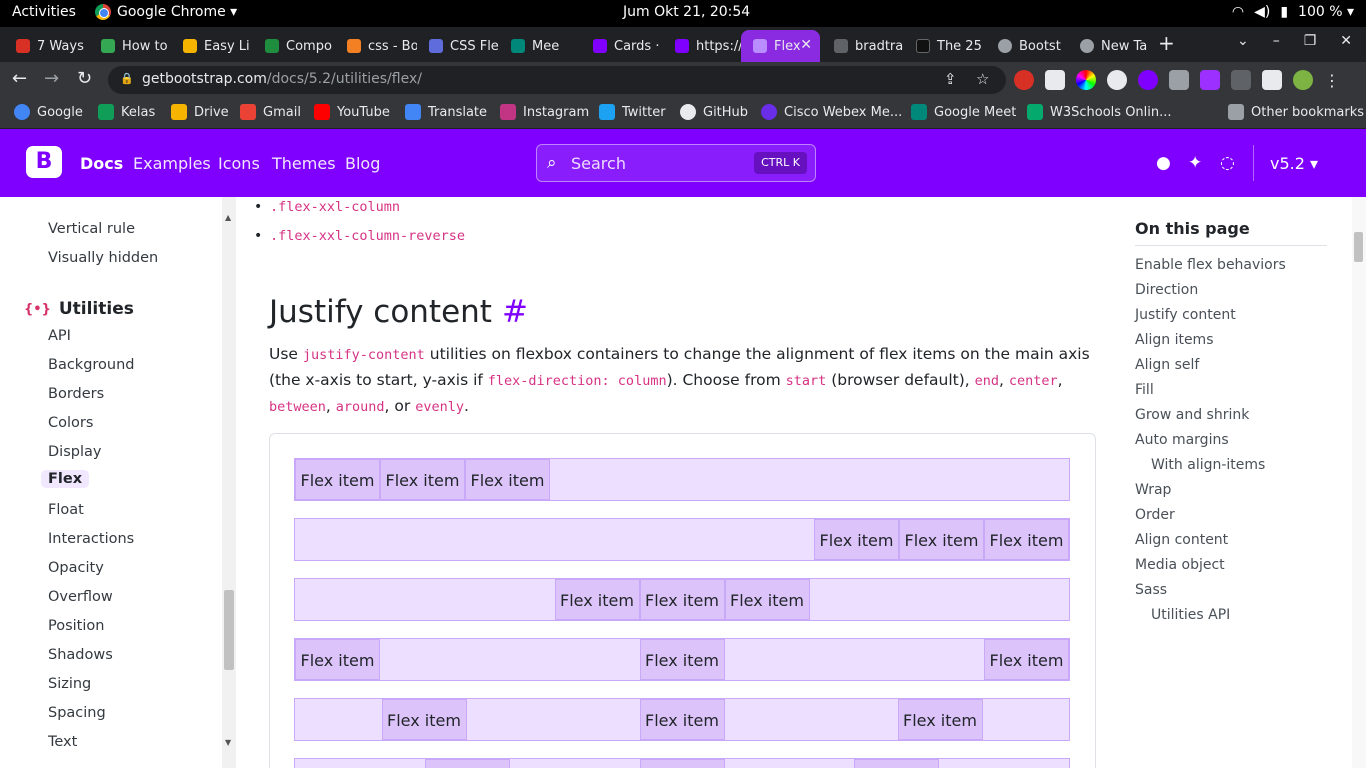  Describe the element at coordinates (44, 162) in the screenshot. I see `bootstrap-logo: B` at that location.